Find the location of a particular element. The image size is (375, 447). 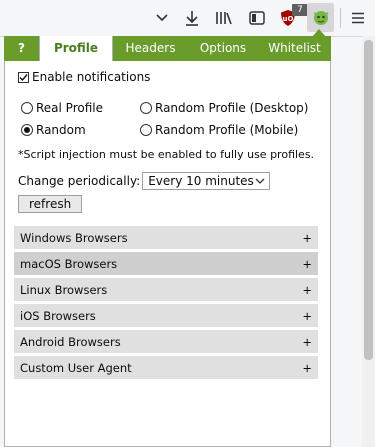

checkmark-icon is located at coordinates (23, 77).